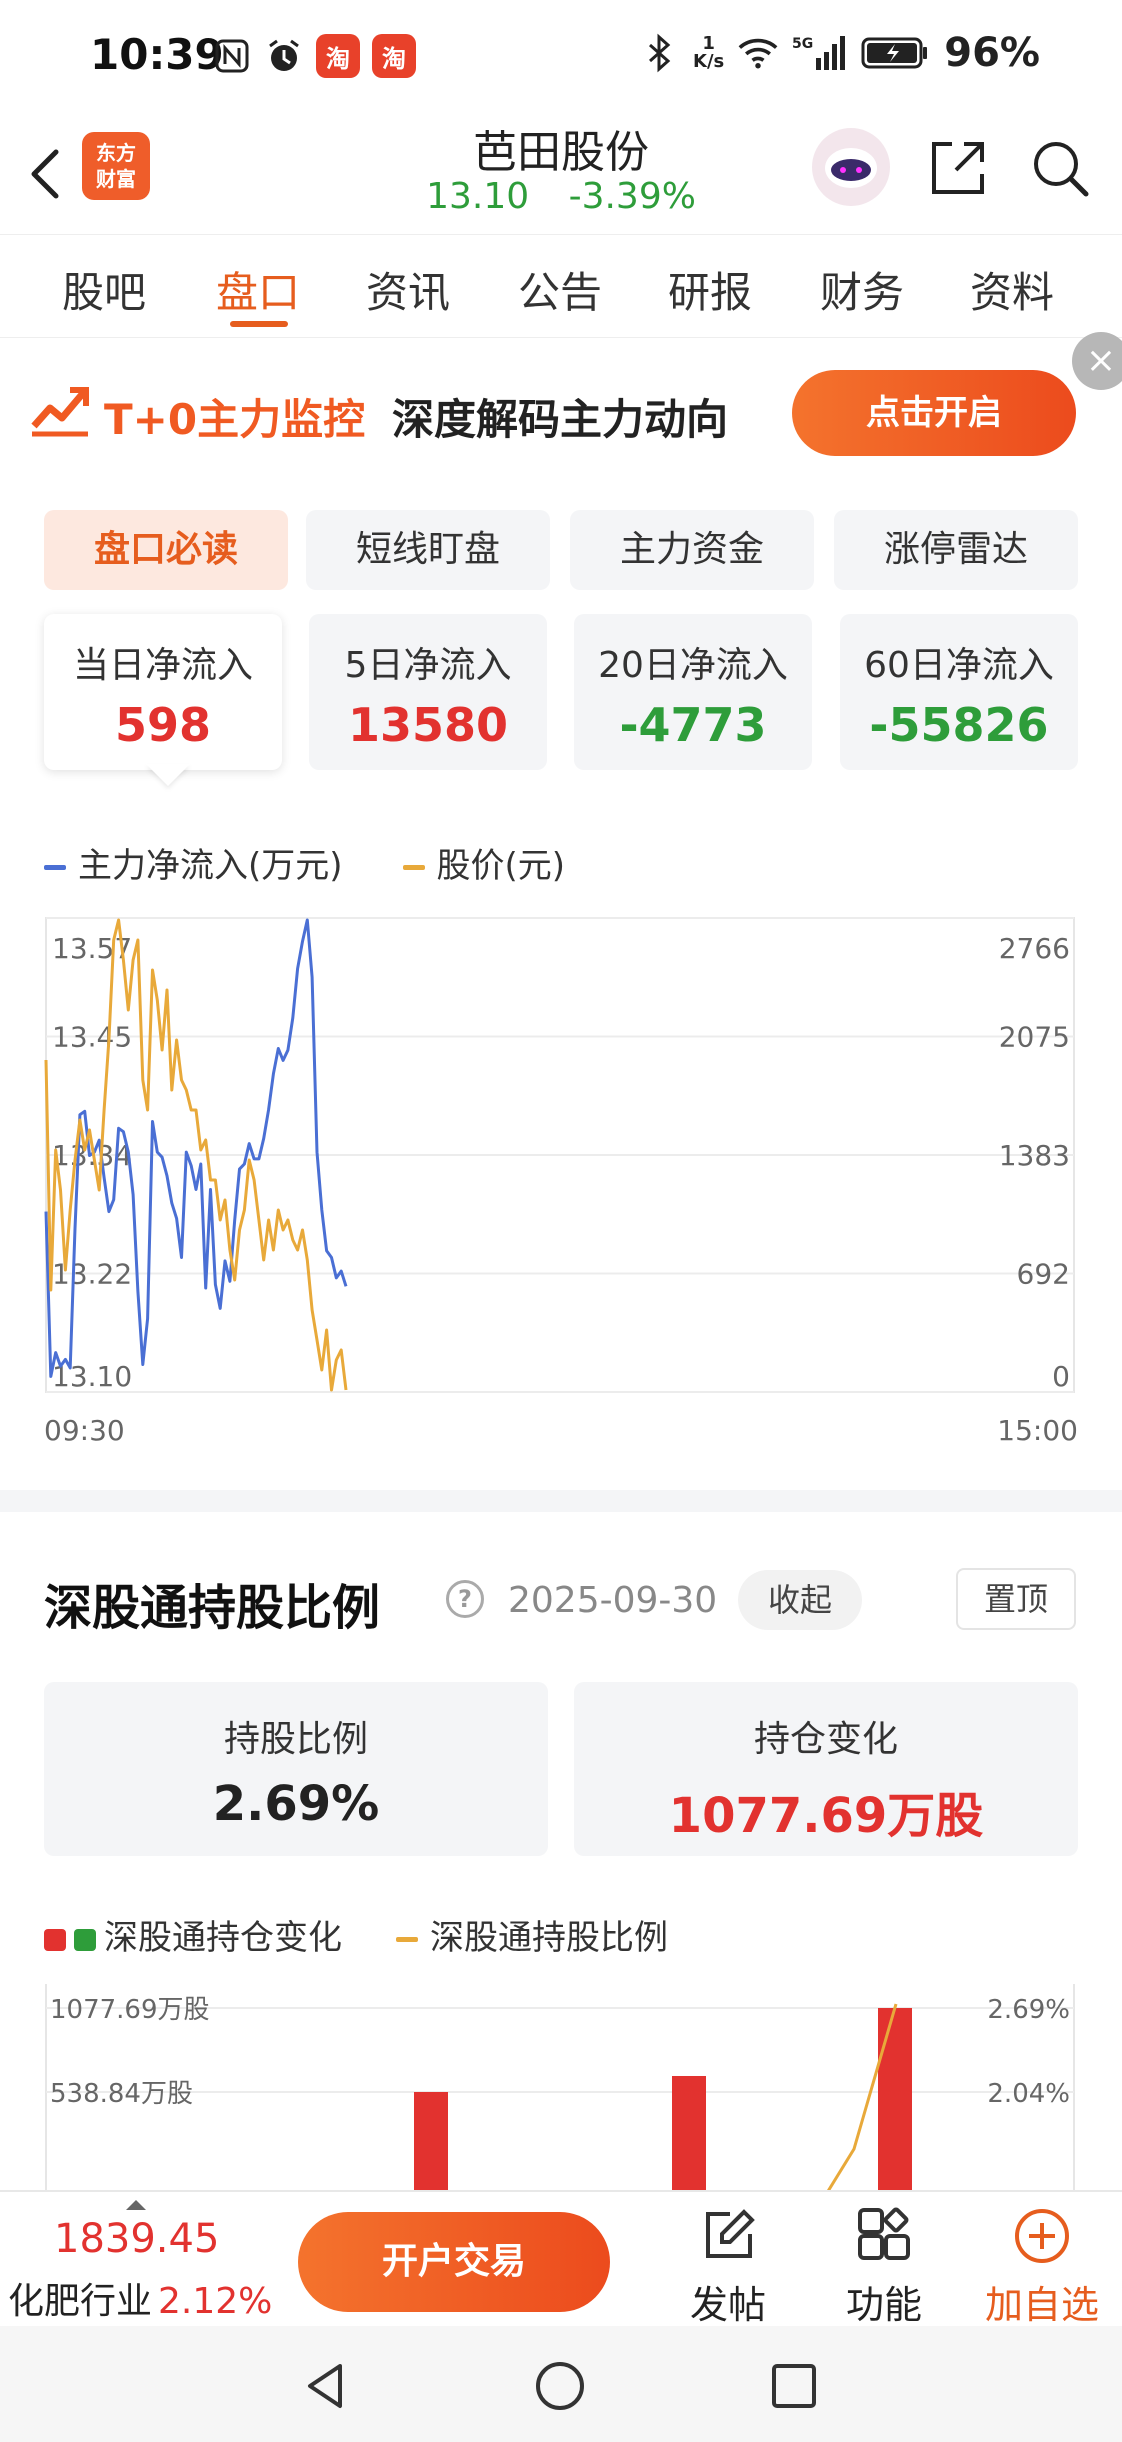  I want to click on x-tick-label: 15:00, so click(1037, 1430).